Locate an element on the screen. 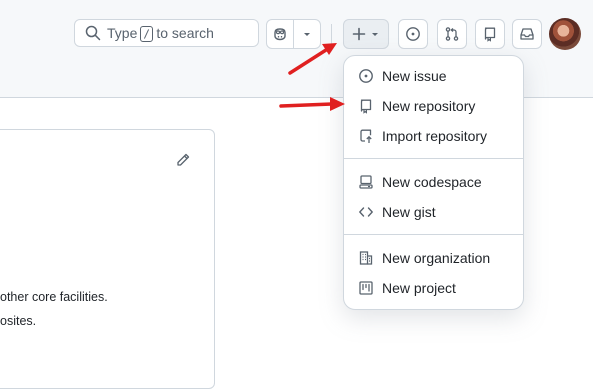 This screenshot has height=389, width=593. repositories-button is located at coordinates (490, 34).